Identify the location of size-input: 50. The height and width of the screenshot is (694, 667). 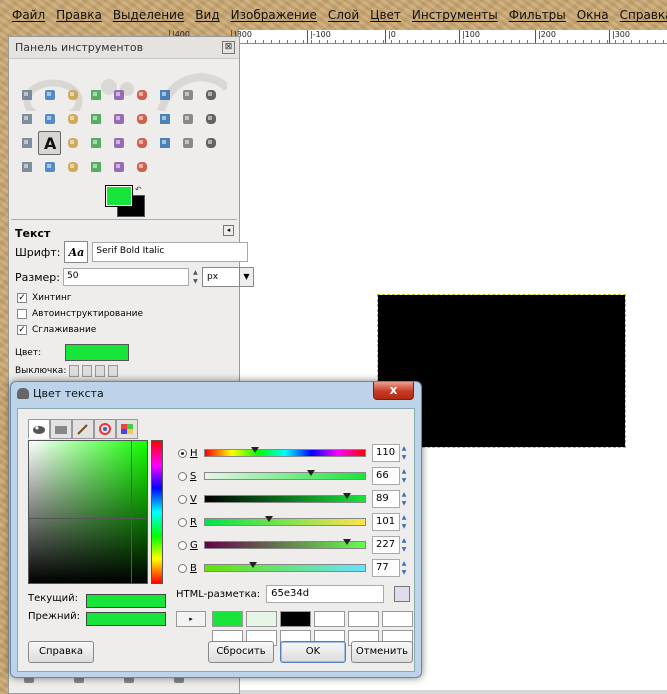
(125, 277).